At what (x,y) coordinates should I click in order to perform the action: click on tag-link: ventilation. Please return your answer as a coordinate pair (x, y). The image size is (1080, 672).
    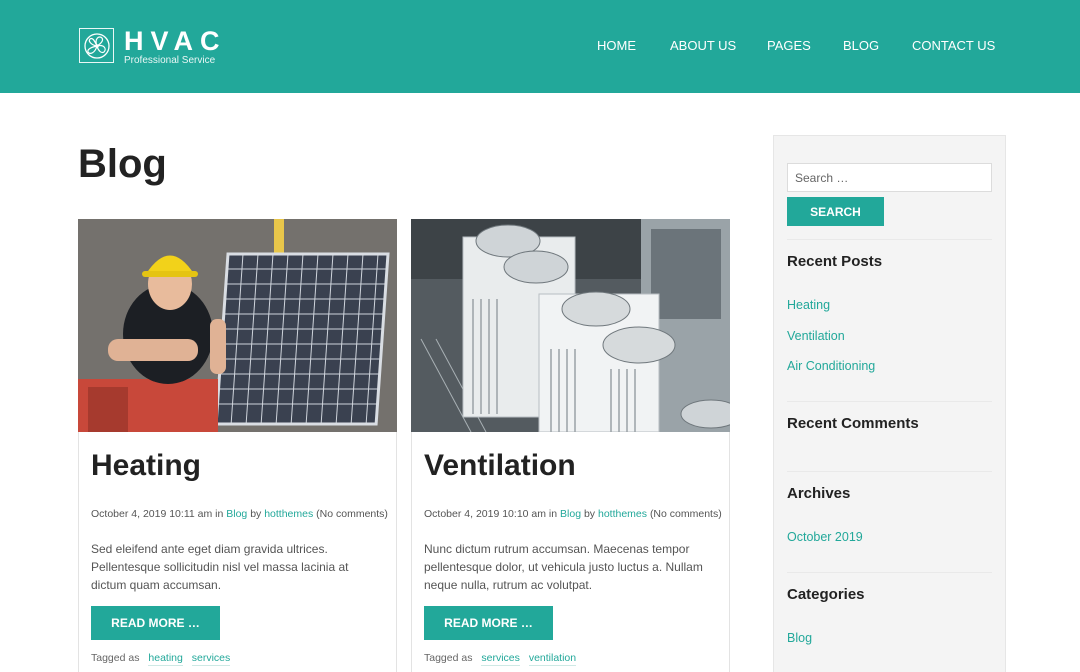
    Looking at the image, I should click on (552, 659).